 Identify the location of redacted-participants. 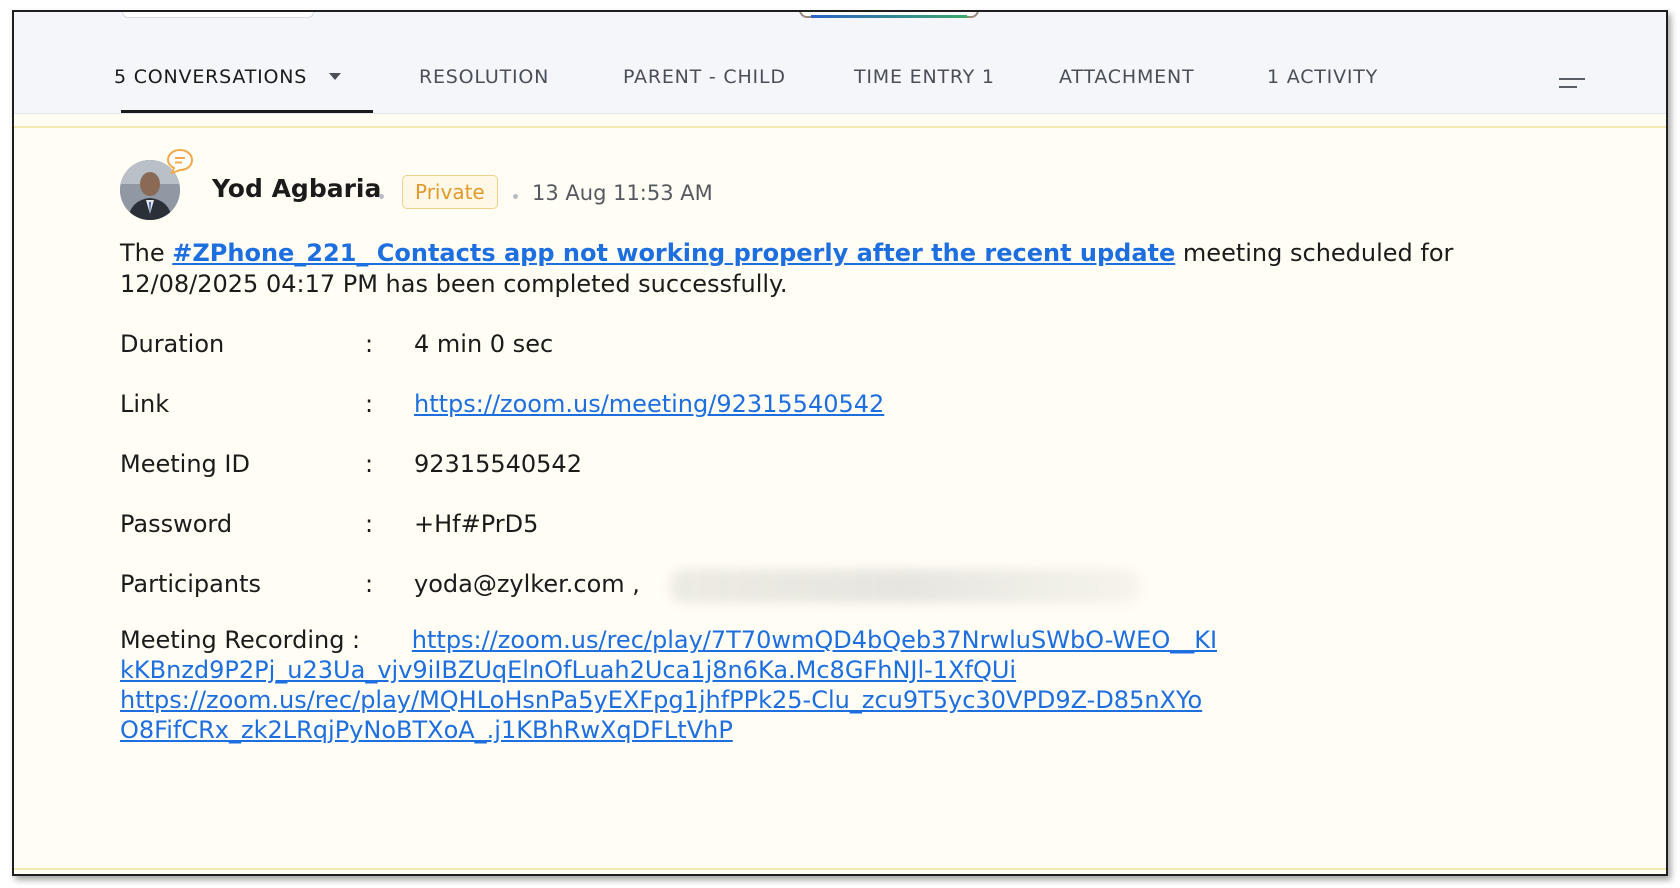
(905, 586).